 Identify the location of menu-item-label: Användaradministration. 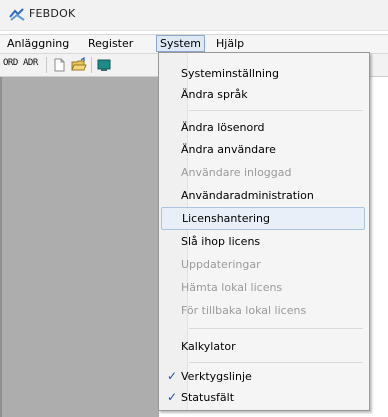
(247, 195).